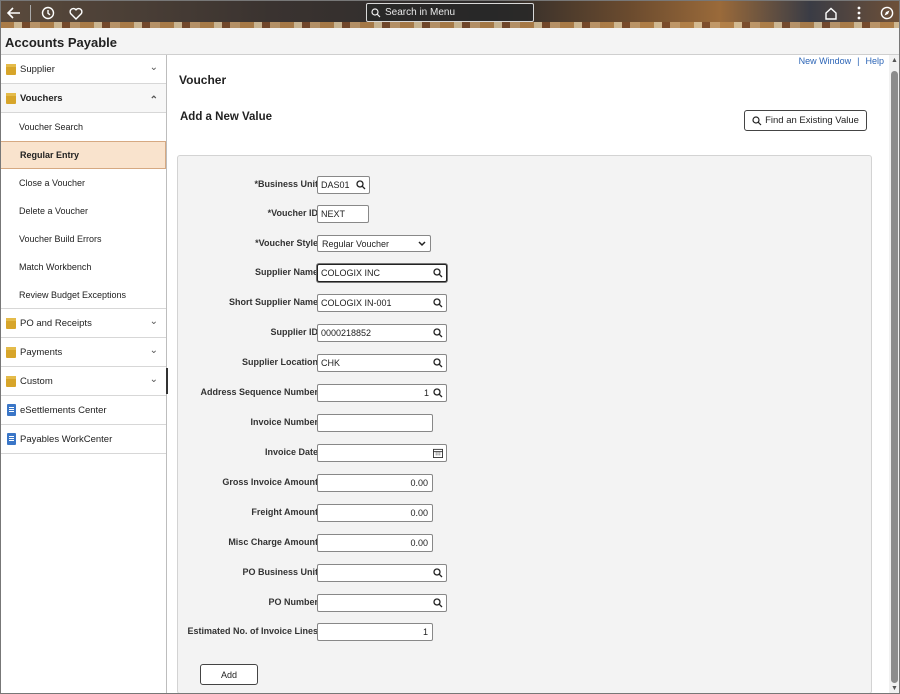 This screenshot has height=694, width=900. What do you see at coordinates (523, 573) in the screenshot?
I see `po-business-unit-row: PO Business Unit` at bounding box center [523, 573].